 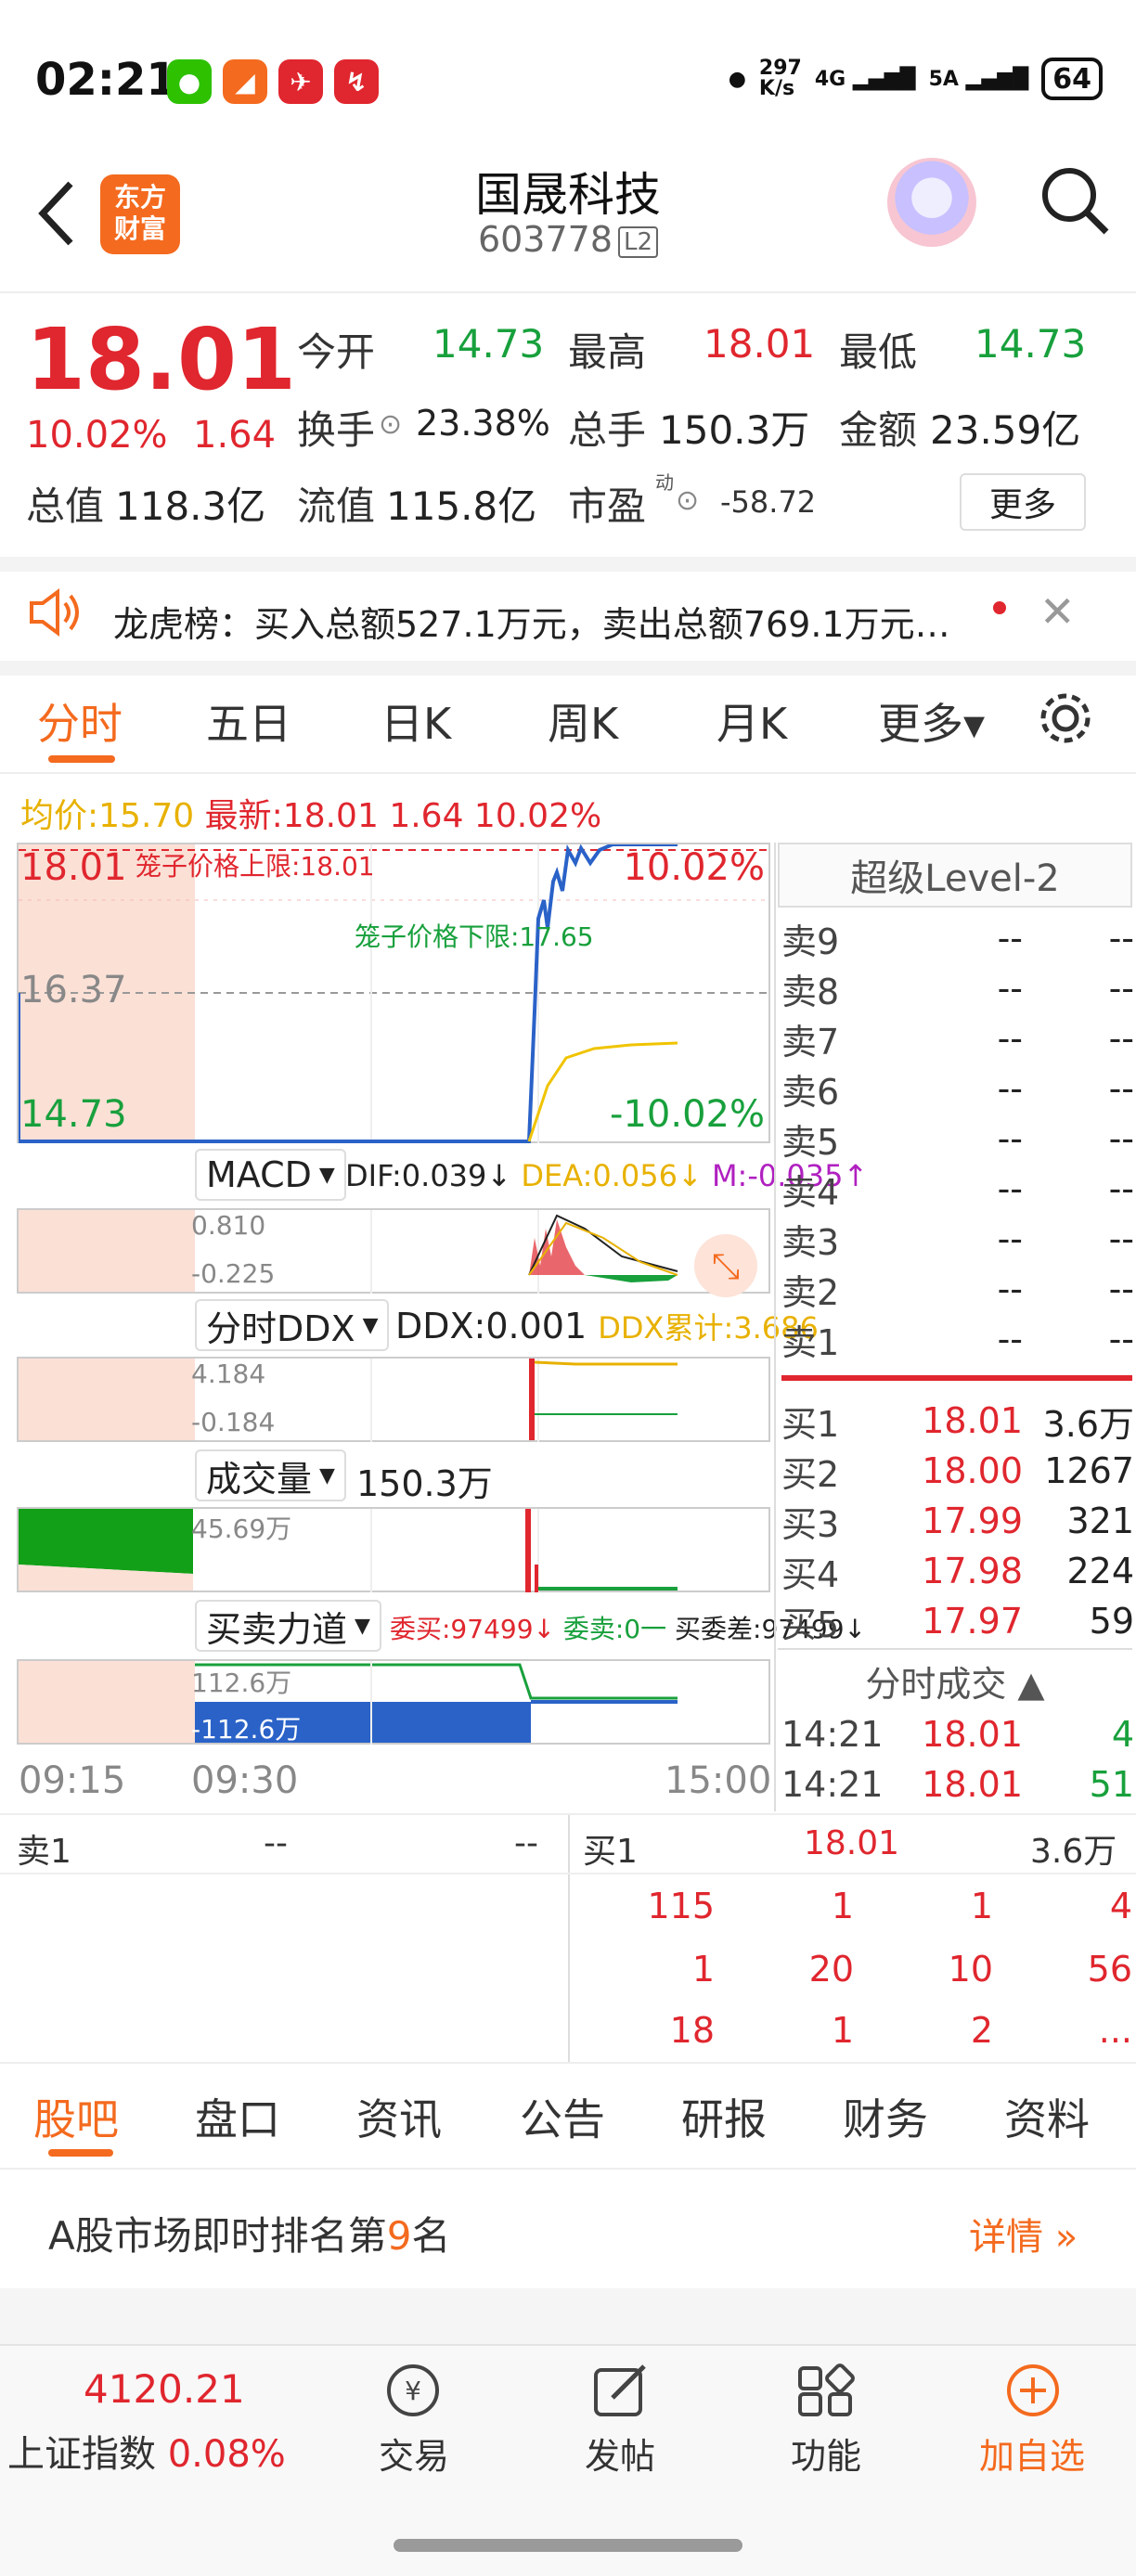 I want to click on avg-price-line: 均价:15.70 最新:18.01 1.64 10.02%, so click(x=311, y=816).